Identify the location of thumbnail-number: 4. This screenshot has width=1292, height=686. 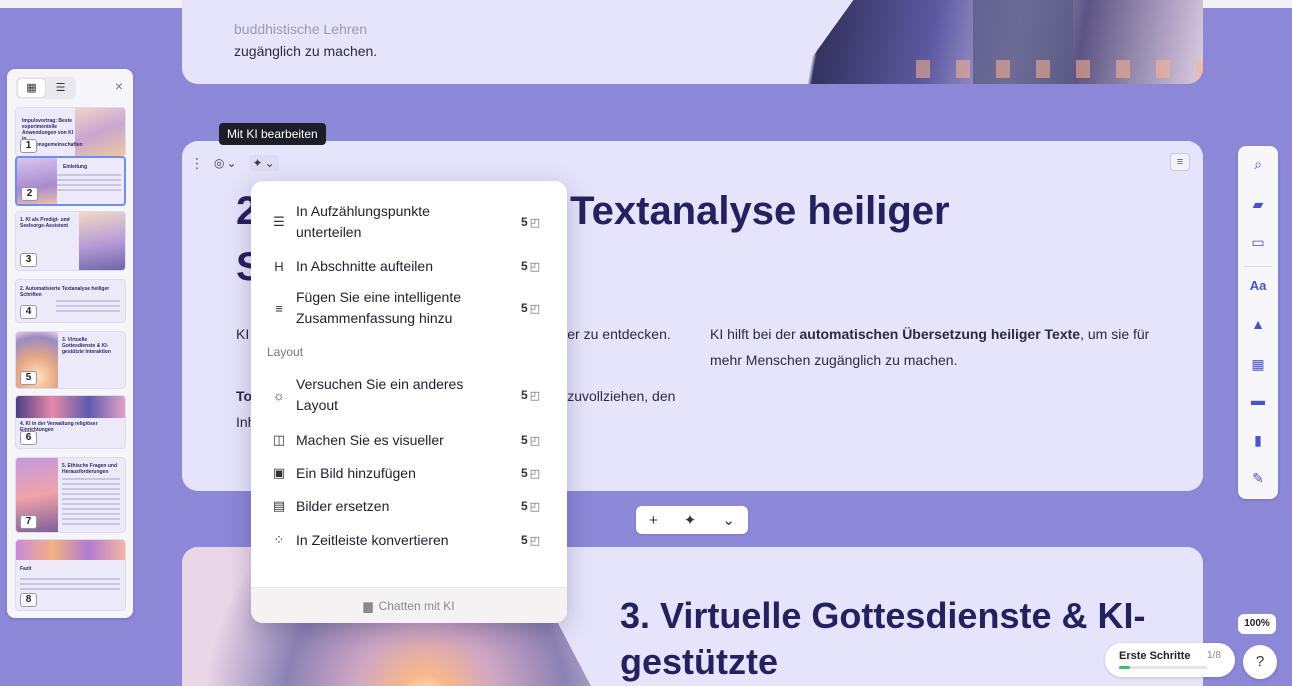
(28, 312).